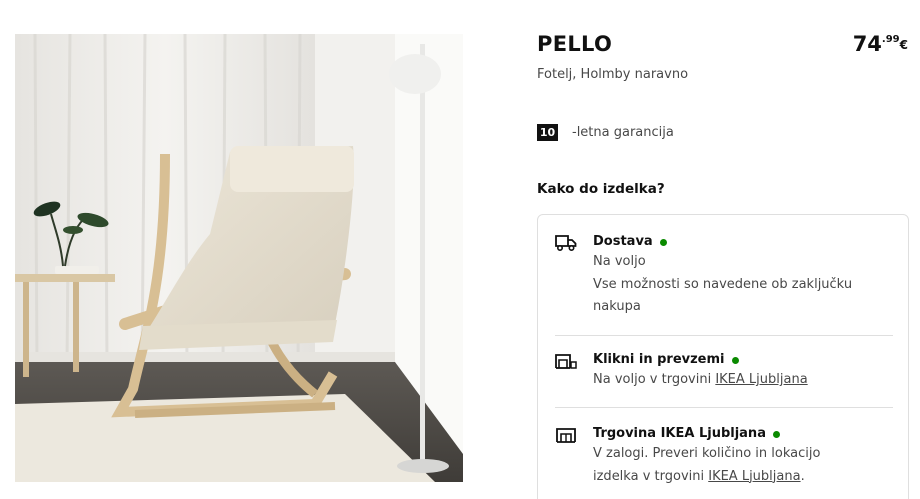  I want to click on product-name: PELLO, so click(575, 44).